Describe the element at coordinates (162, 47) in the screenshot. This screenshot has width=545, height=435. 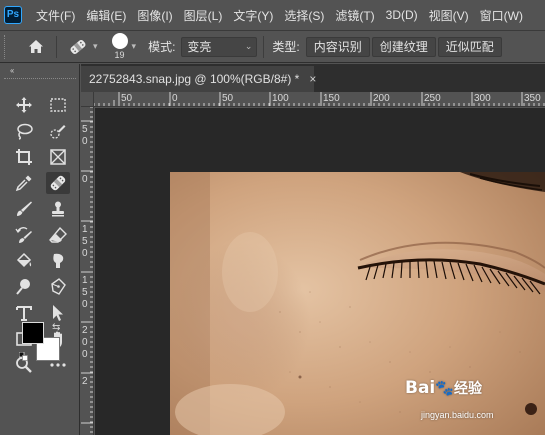
I see `mode-label: 模式:` at that location.